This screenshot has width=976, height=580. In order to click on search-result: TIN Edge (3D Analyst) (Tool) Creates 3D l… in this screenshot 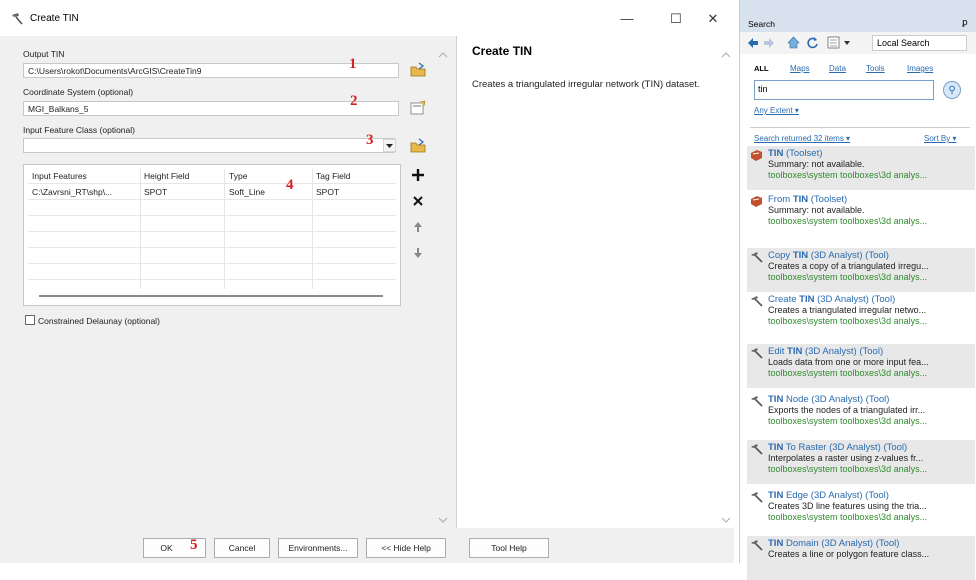, I will do `click(861, 510)`.